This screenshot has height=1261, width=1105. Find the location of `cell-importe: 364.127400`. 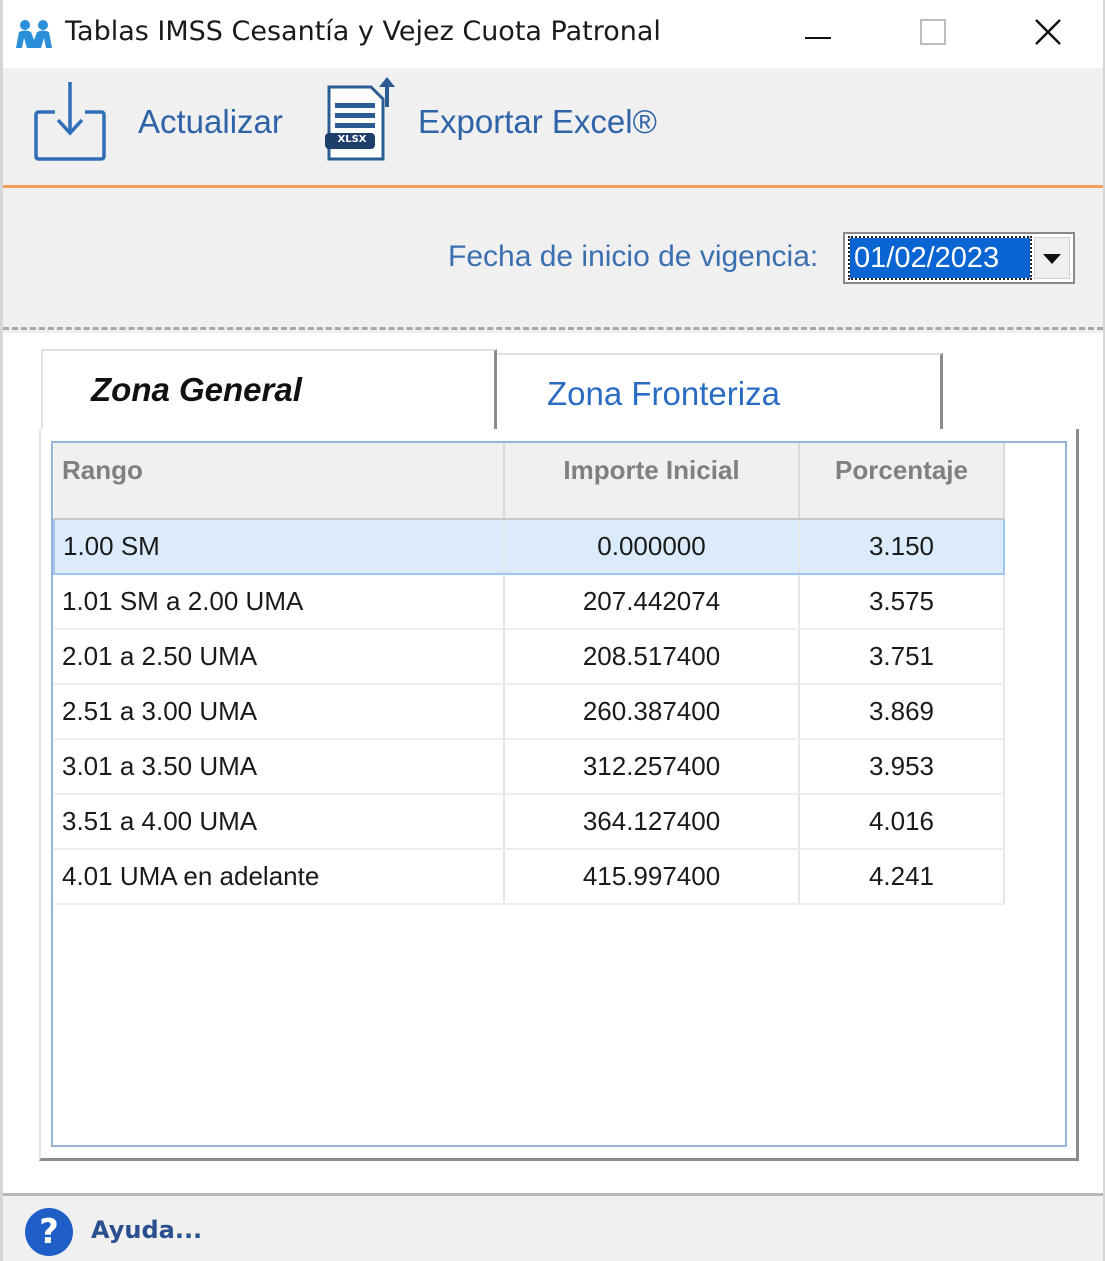

cell-importe: 364.127400 is located at coordinates (652, 822).